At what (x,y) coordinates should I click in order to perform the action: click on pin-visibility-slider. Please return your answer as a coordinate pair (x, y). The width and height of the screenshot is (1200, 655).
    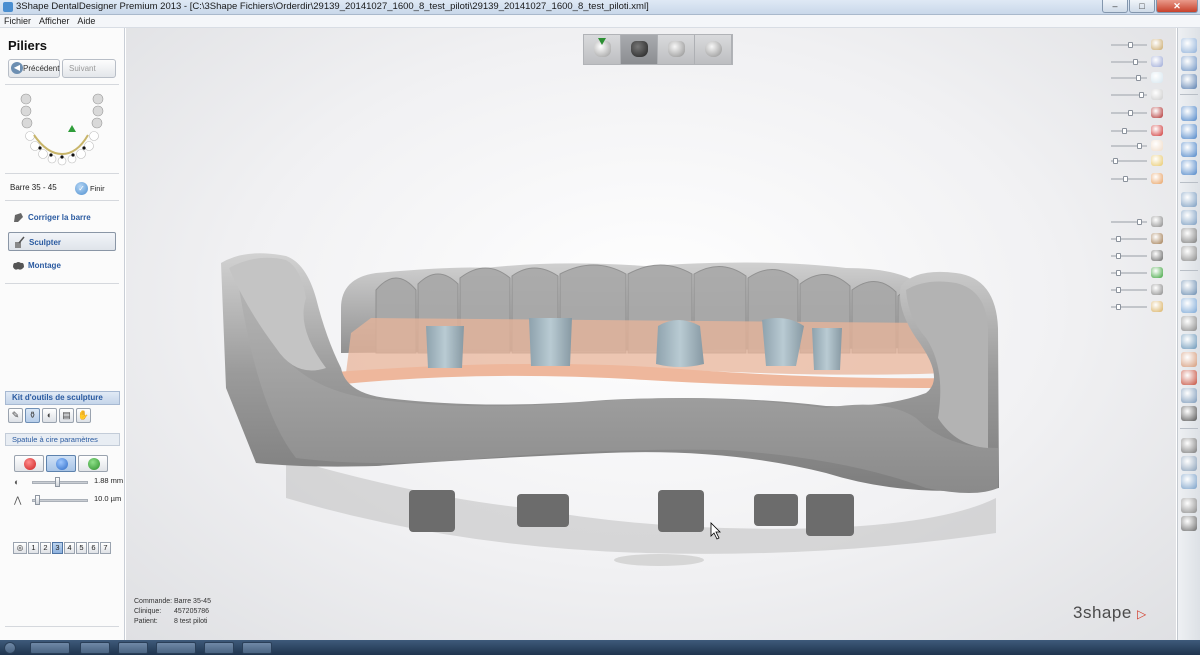
    Looking at the image, I should click on (1129, 290).